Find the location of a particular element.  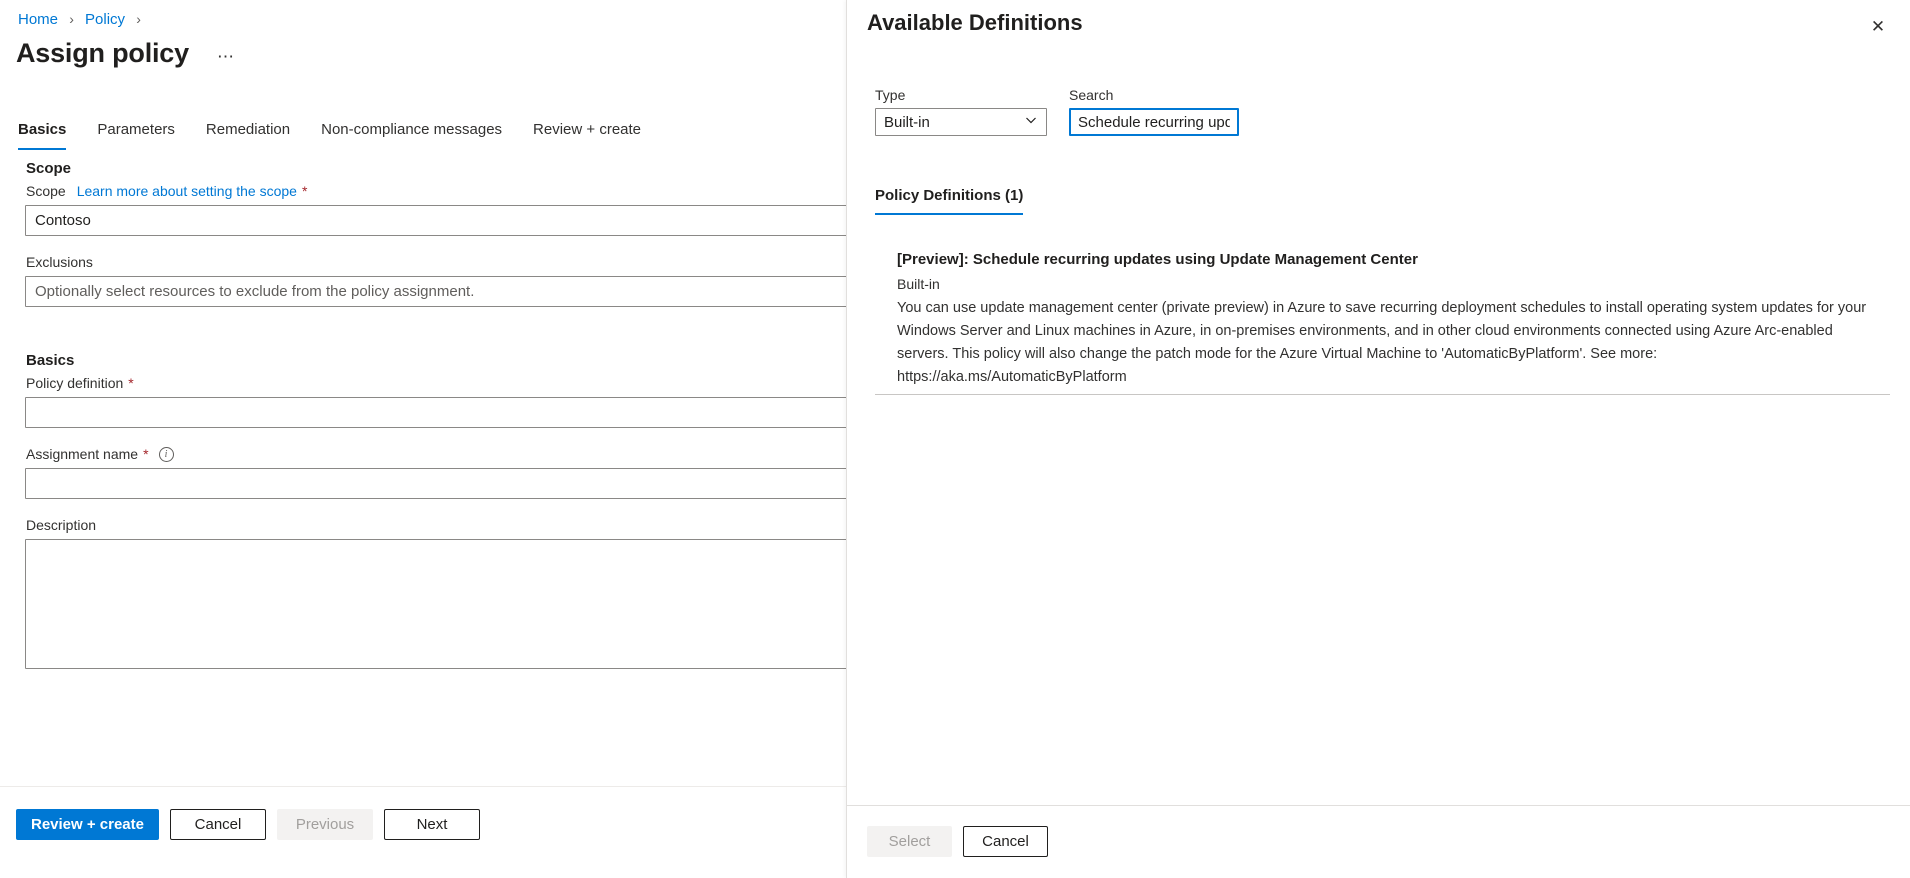

tab-review-create: Review + create is located at coordinates (587, 135).